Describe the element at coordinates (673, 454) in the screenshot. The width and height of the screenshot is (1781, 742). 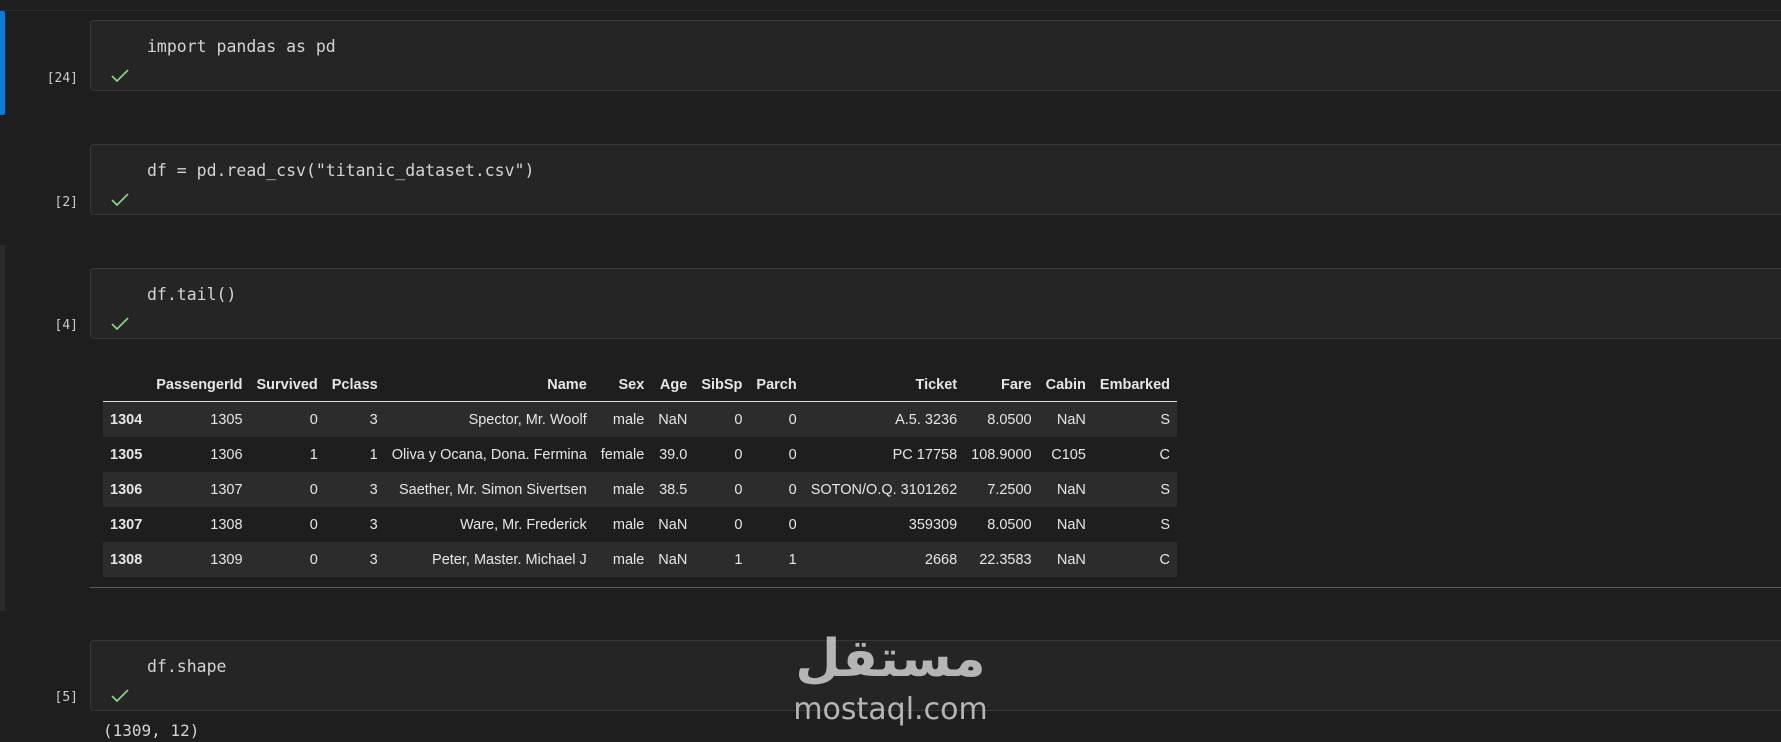
I see `table-cell: 39.0` at that location.